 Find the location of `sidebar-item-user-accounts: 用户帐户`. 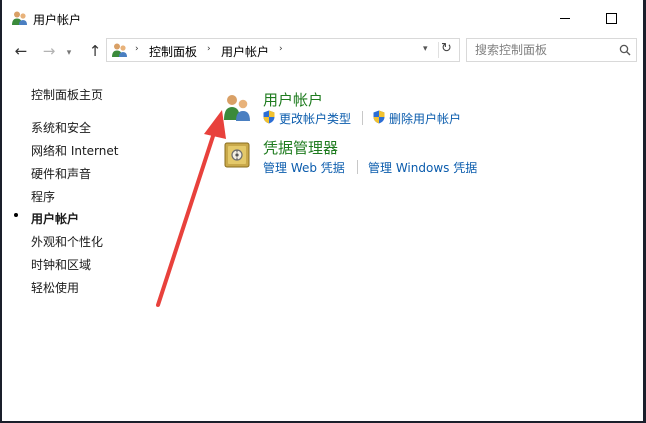

sidebar-item-user-accounts: 用户帐户 is located at coordinates (55, 219).